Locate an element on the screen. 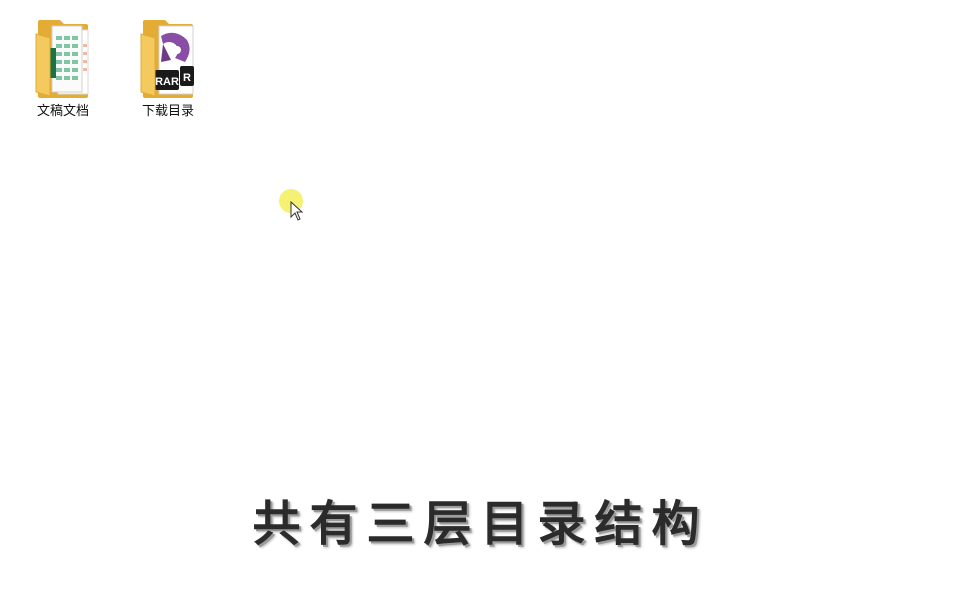 The width and height of the screenshot is (961, 610). mouse-cursor is located at coordinates (294, 206).